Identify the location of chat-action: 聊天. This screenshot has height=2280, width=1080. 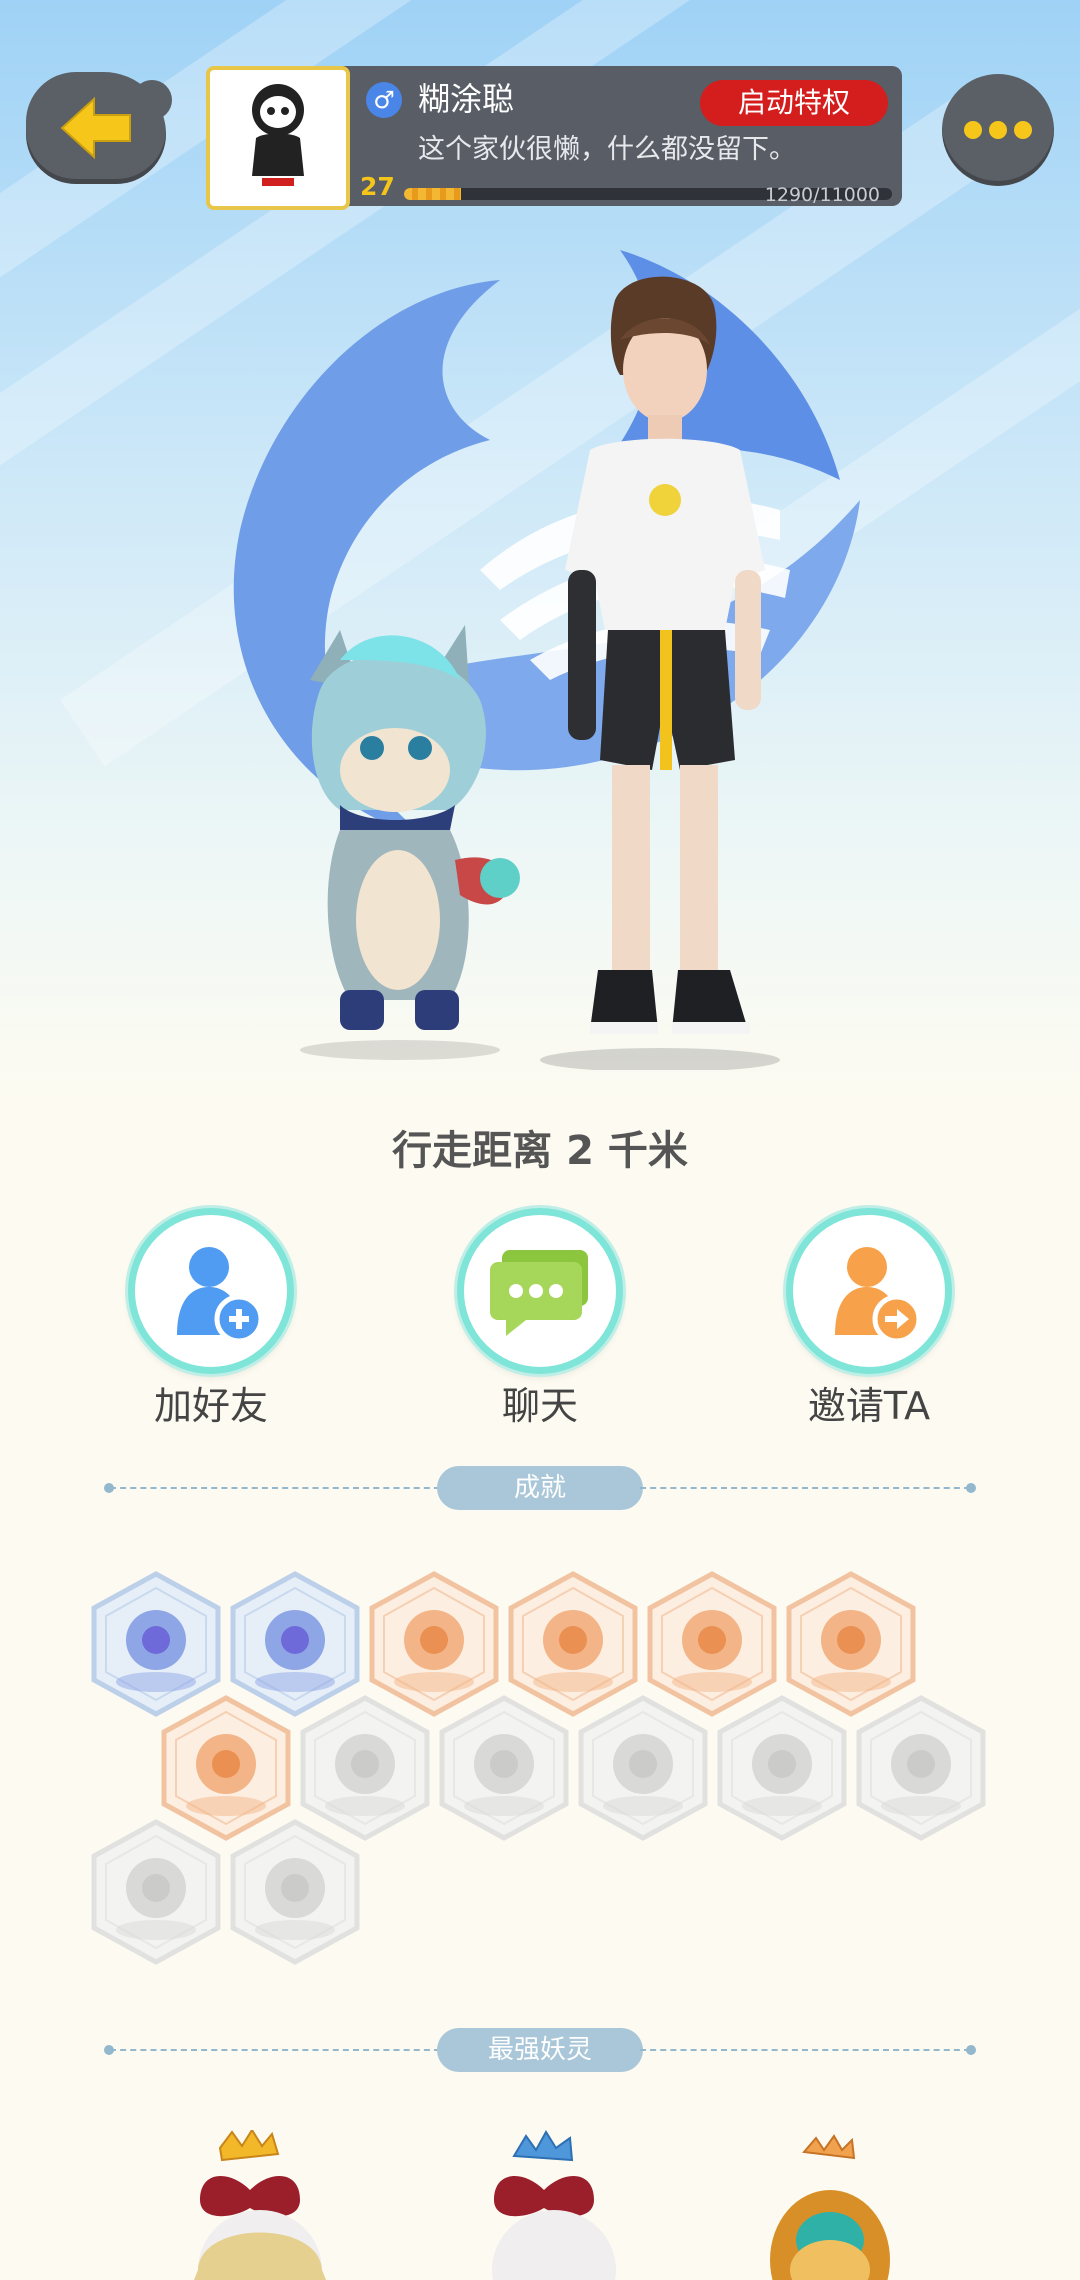
(540, 1319).